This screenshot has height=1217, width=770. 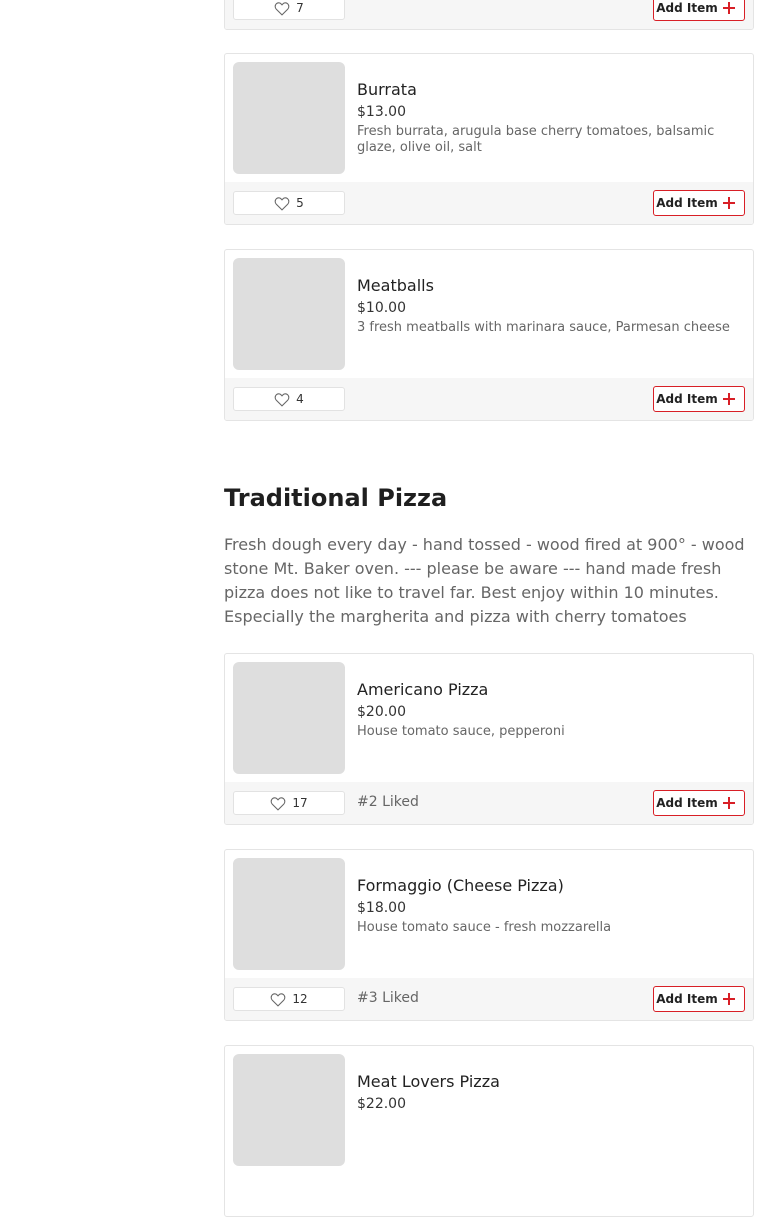 What do you see at coordinates (489, 1131) in the screenshot?
I see `menu-item-card: Meat Lovers Pizza $22.00` at bounding box center [489, 1131].